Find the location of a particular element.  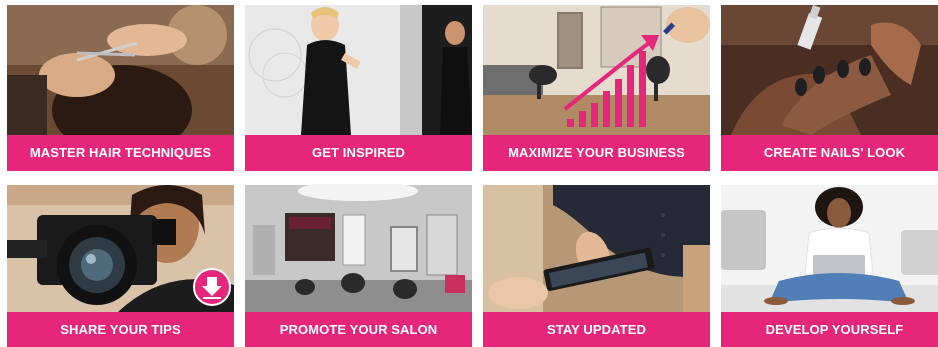

hairdresser-cutting-hair-photo is located at coordinates (120, 70).